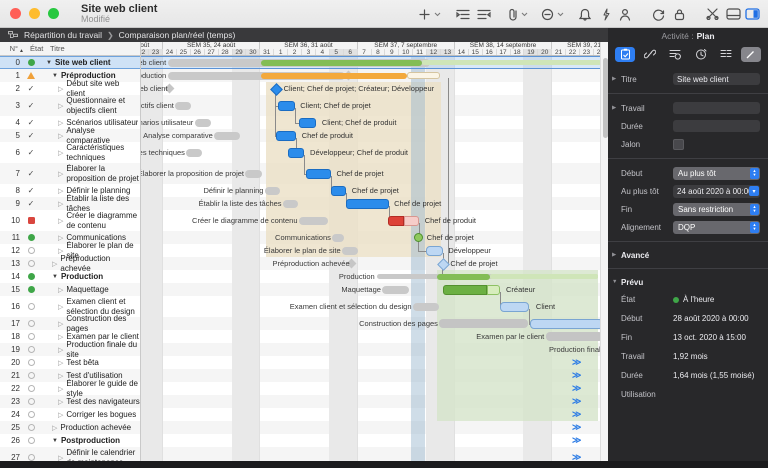 This screenshot has height=468, width=768. I want to click on text-input: Site web client, so click(716, 79).